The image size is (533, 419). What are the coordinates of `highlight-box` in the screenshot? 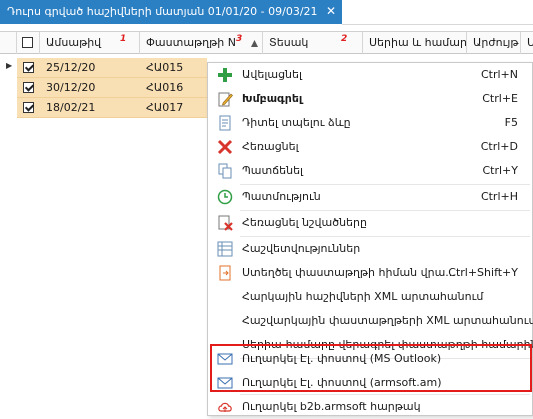 It's located at (371, 368).